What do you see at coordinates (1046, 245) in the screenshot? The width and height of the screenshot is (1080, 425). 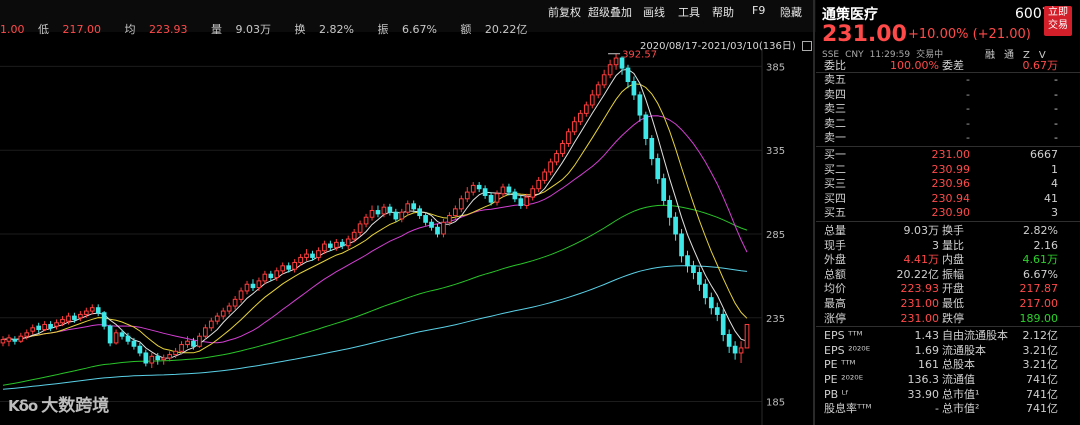 I see `stat-value: 2.16` at bounding box center [1046, 245].